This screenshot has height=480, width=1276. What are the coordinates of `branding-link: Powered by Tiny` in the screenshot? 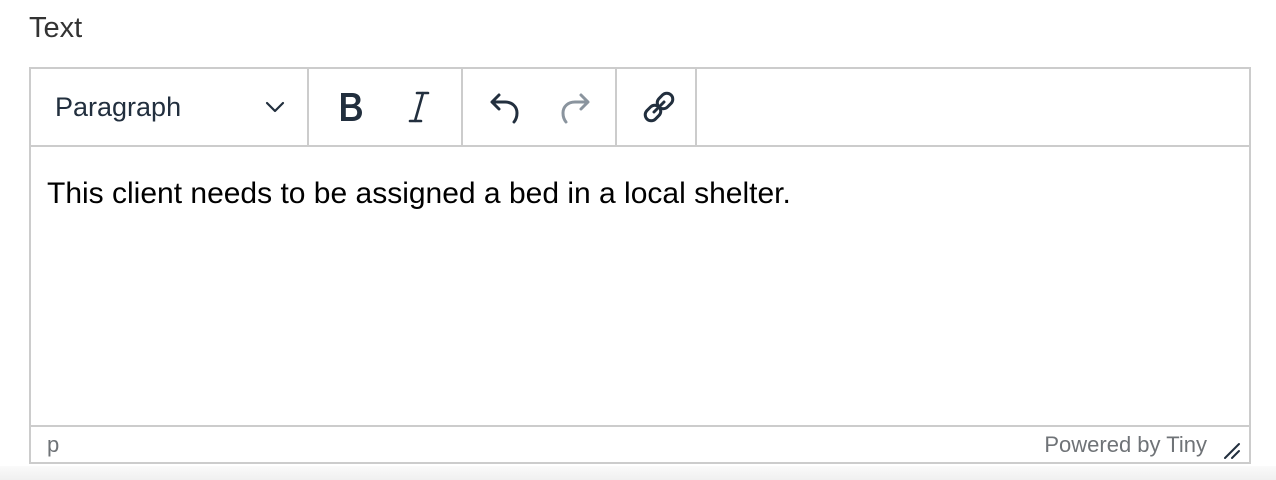 It's located at (1125, 445).